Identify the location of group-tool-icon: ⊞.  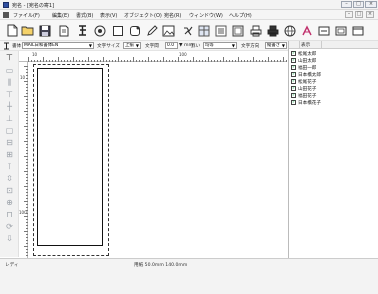
(9, 155).